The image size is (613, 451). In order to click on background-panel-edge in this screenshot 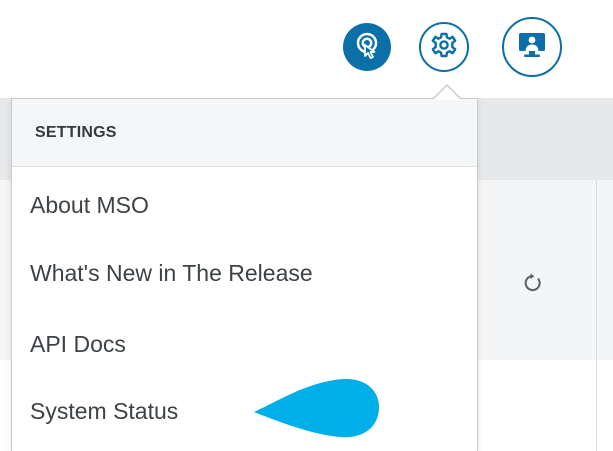, I will do `click(596, 315)`.